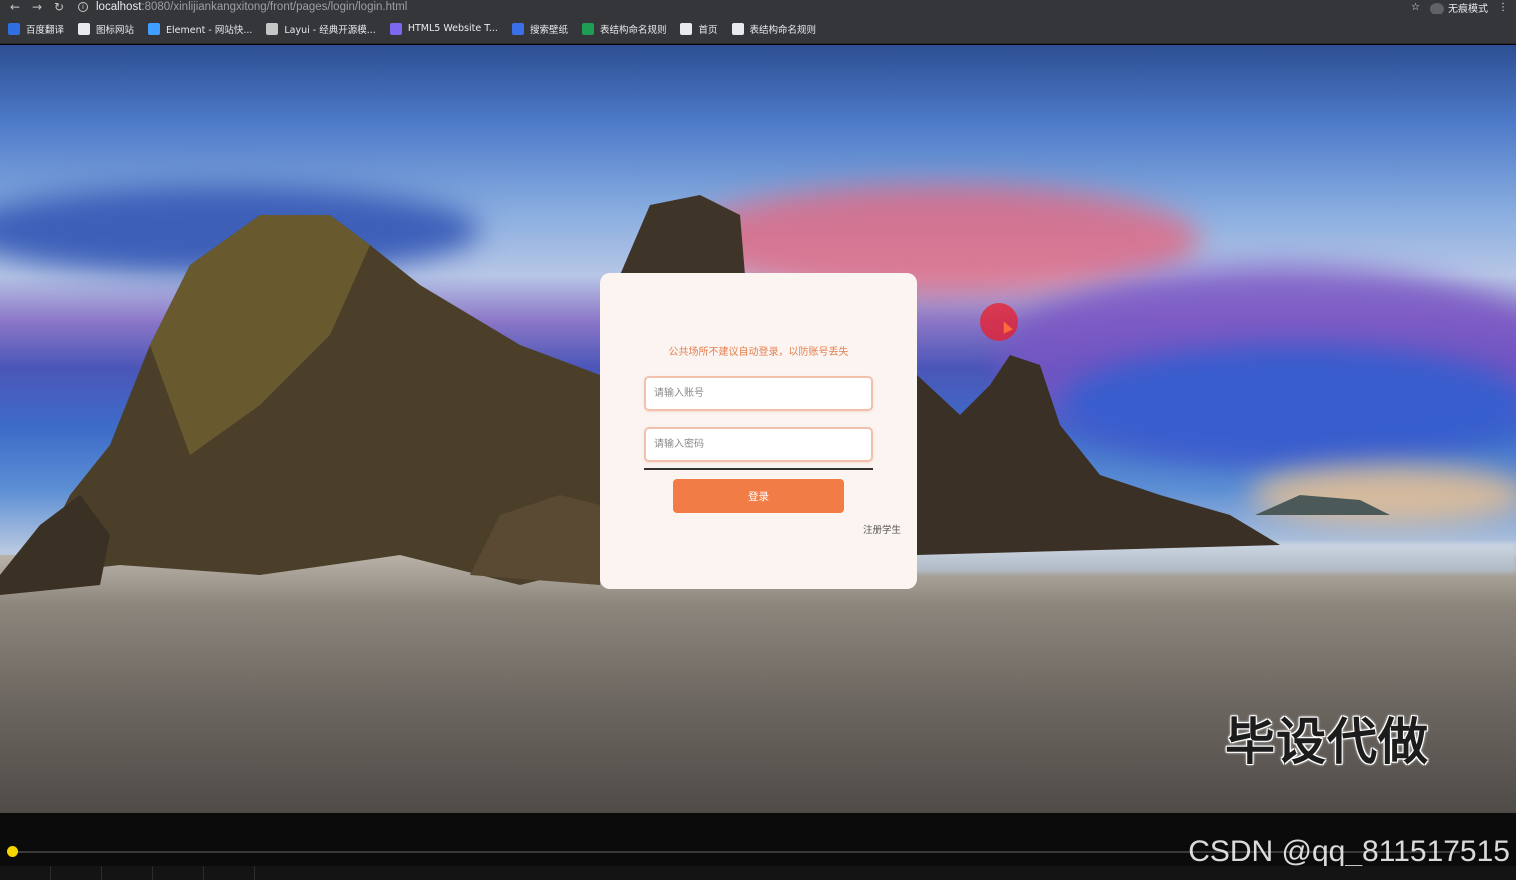 This screenshot has width=1516, height=880. Describe the element at coordinates (12, 851) in the screenshot. I see `progress-knob` at that location.